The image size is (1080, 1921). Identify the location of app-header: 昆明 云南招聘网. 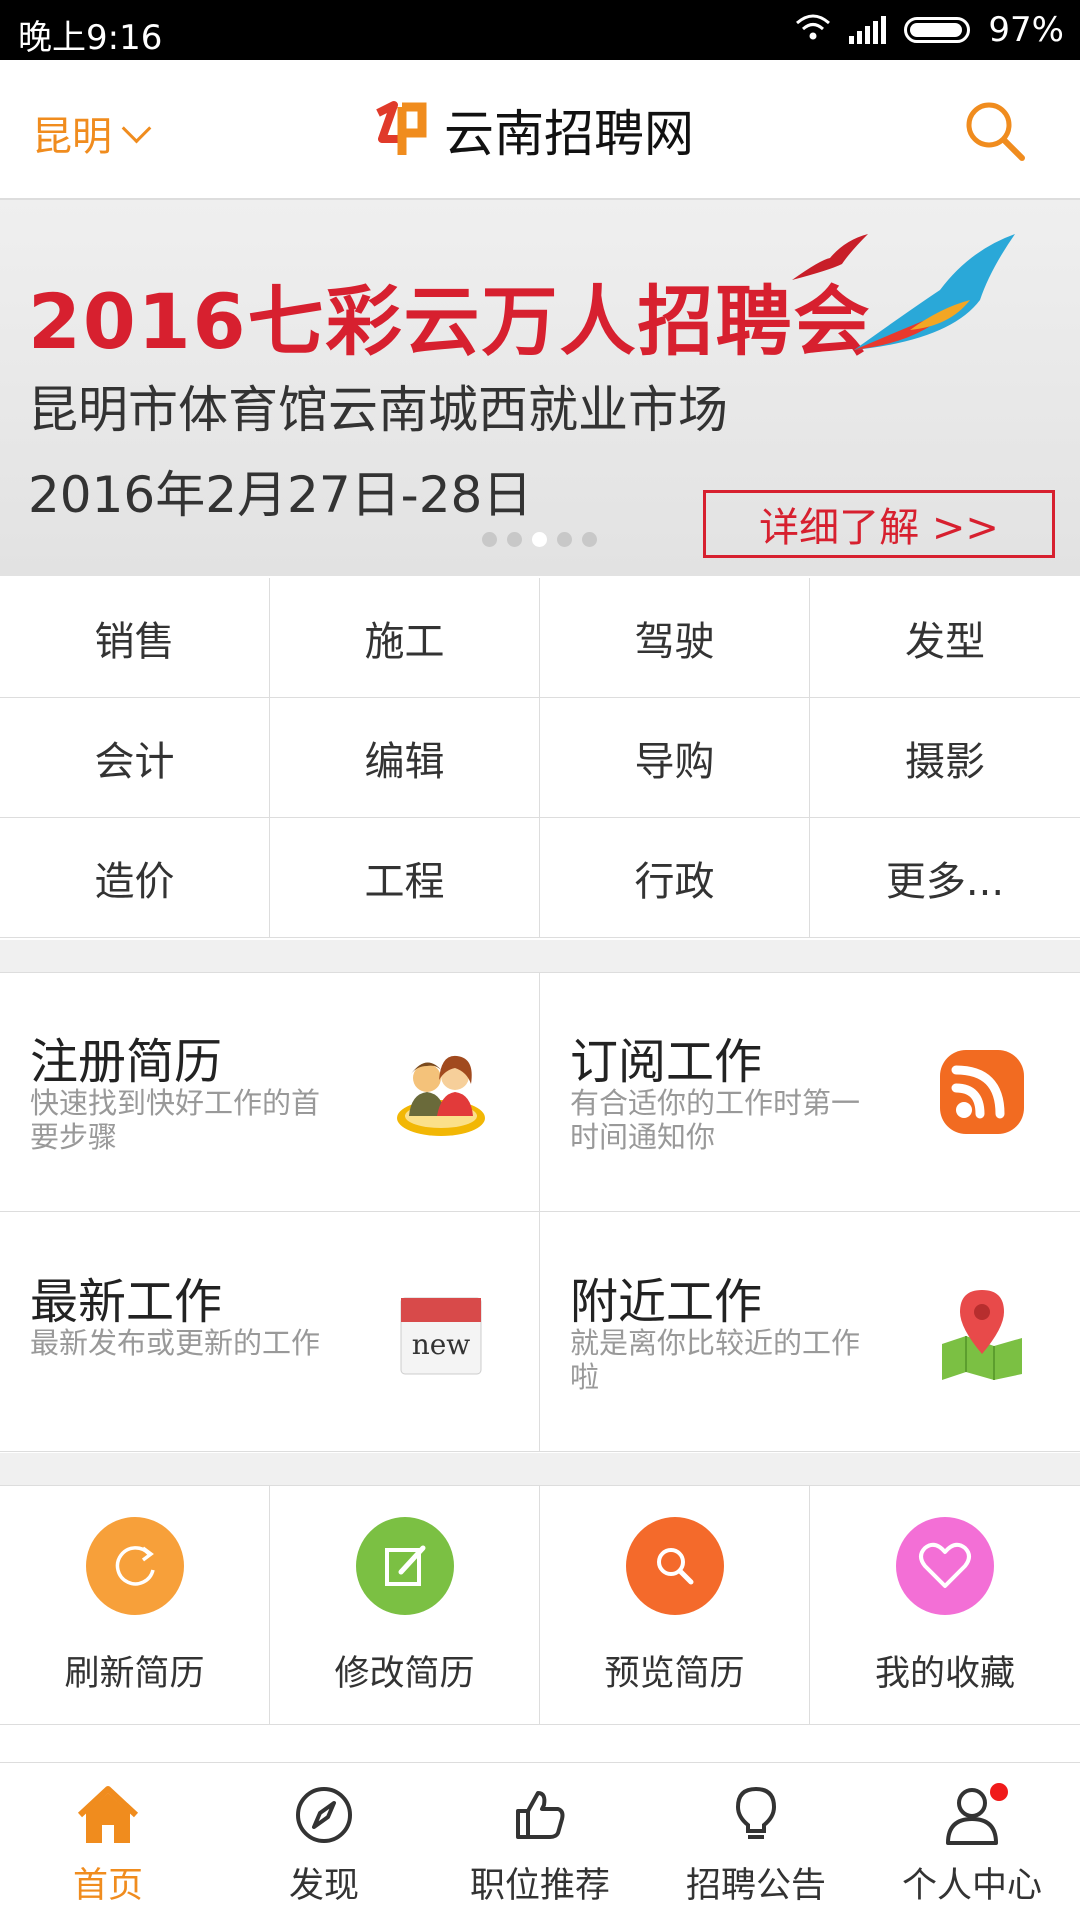
(540, 130).